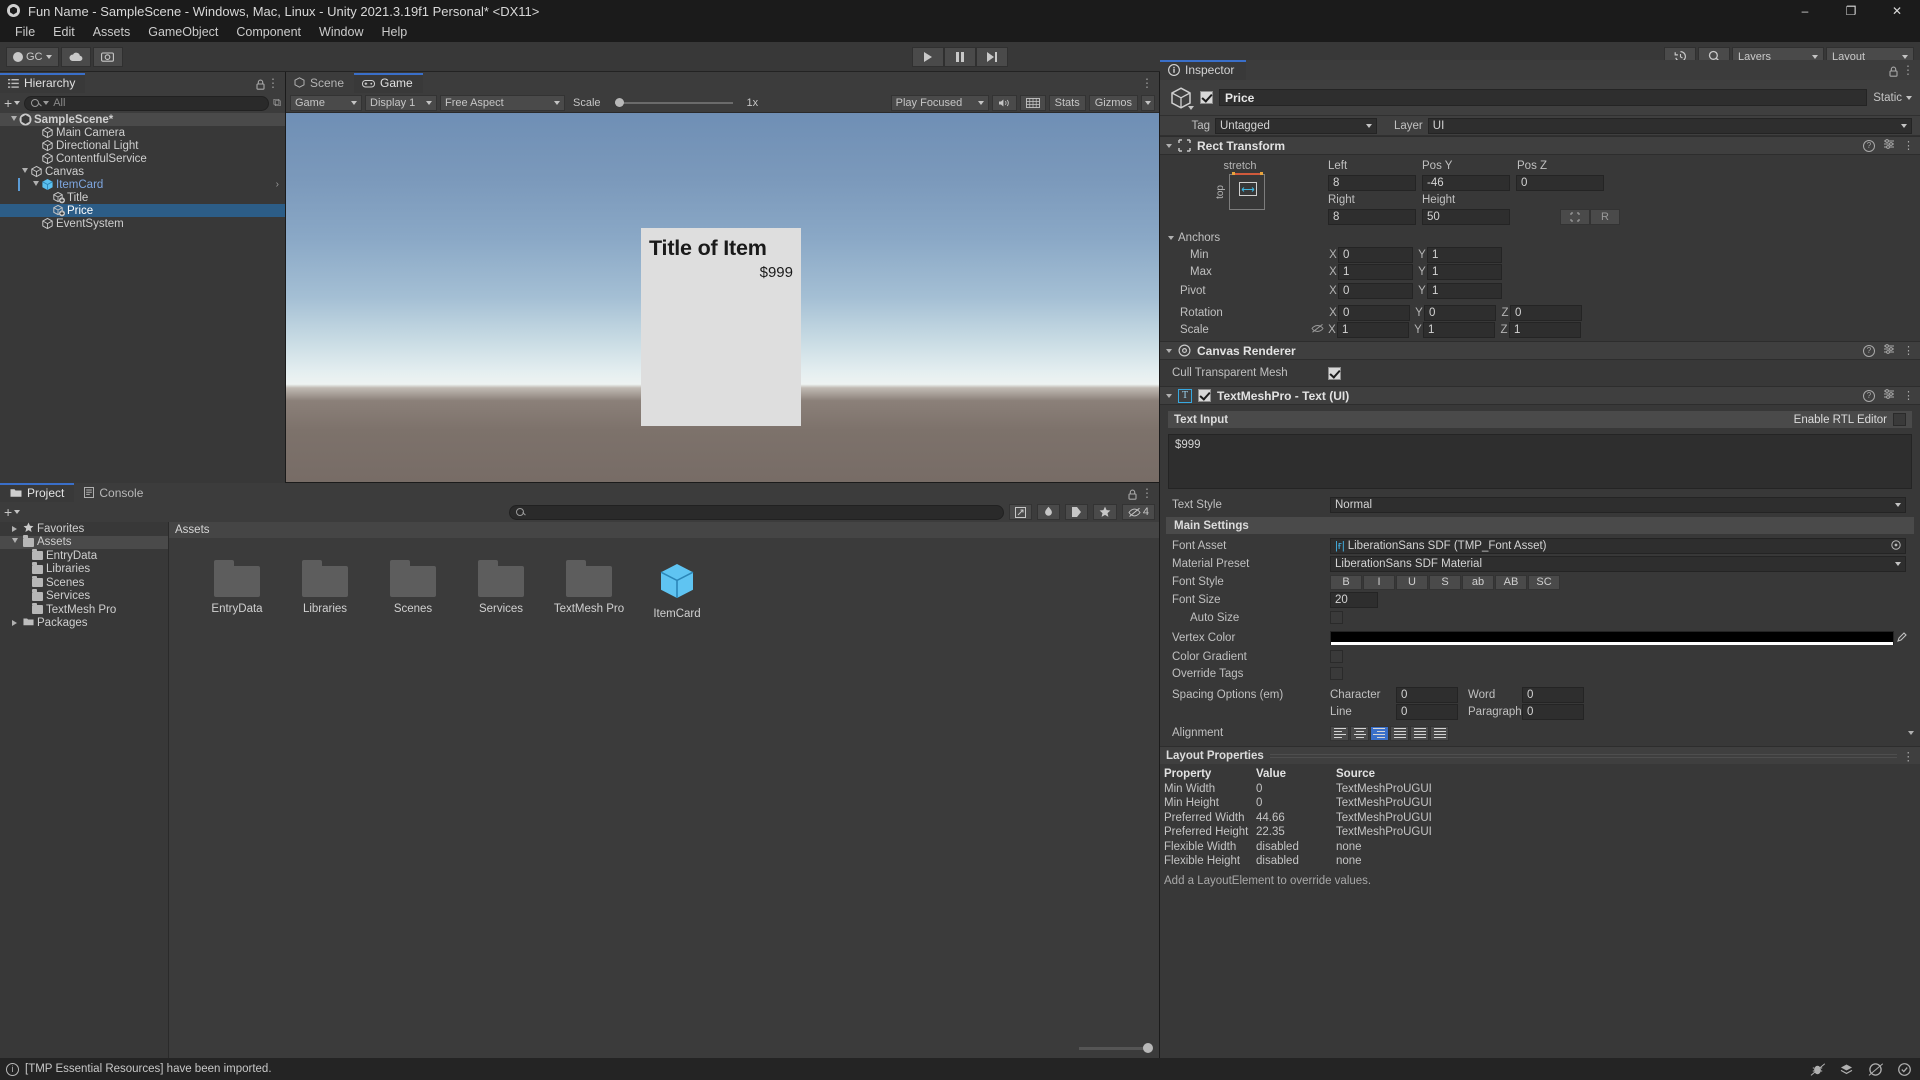  What do you see at coordinates (1372, 182) in the screenshot?
I see `left-input: 8` at bounding box center [1372, 182].